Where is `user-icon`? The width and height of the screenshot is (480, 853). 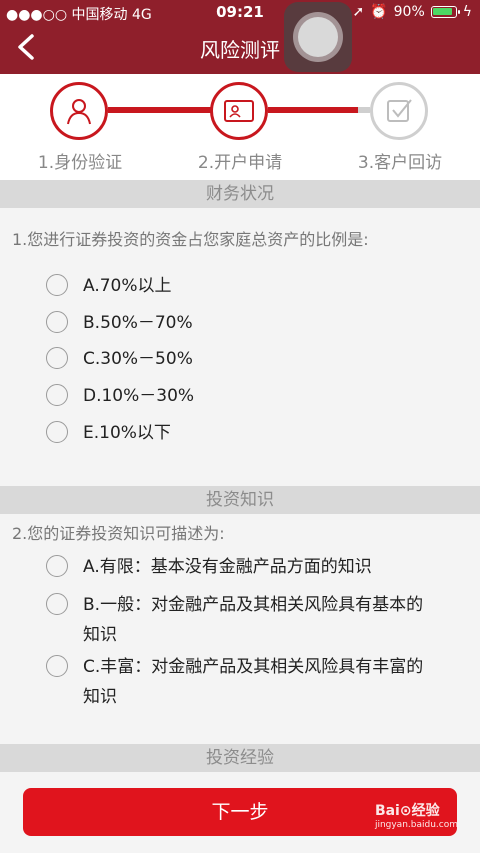
user-icon is located at coordinates (79, 112).